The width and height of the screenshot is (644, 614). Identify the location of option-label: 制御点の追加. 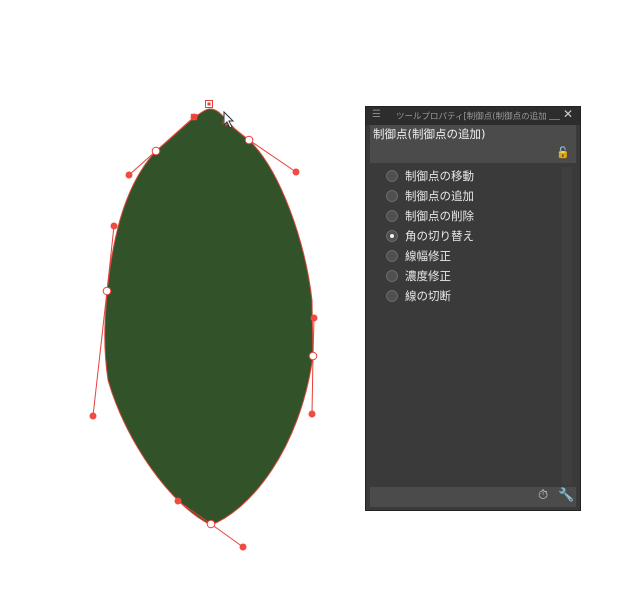
(439, 196).